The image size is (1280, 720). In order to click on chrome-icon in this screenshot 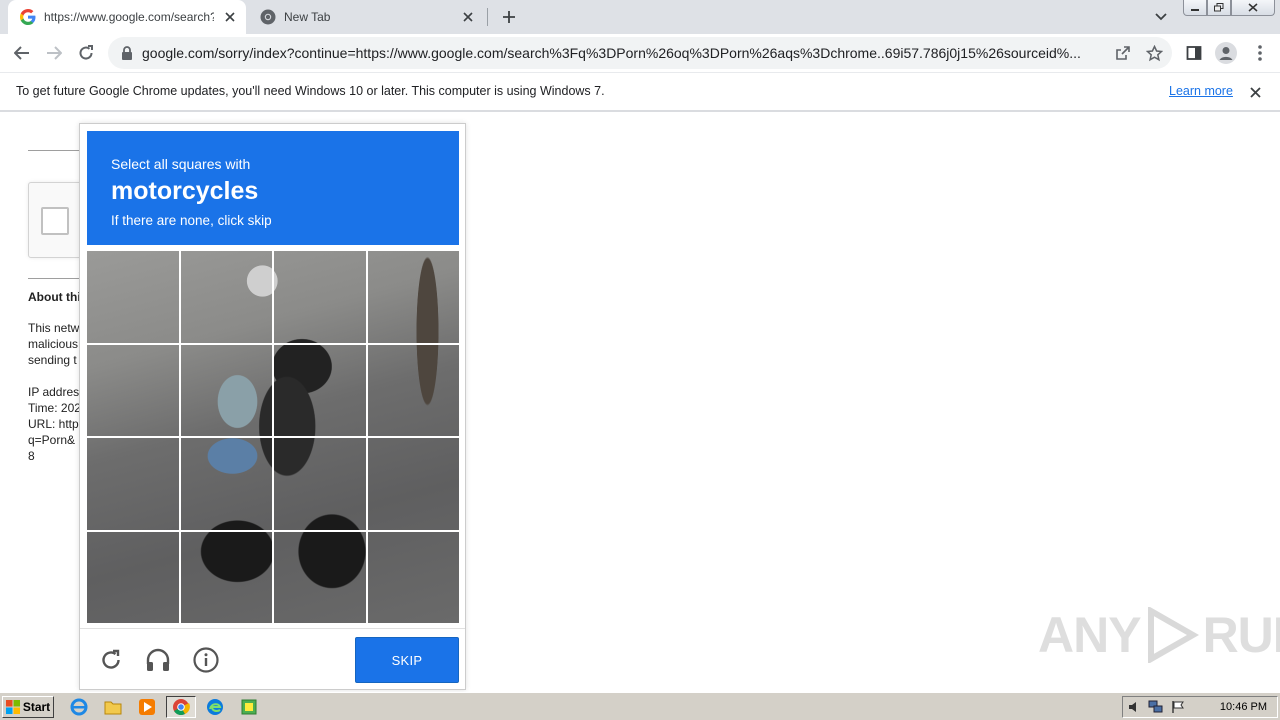, I will do `click(181, 707)`.